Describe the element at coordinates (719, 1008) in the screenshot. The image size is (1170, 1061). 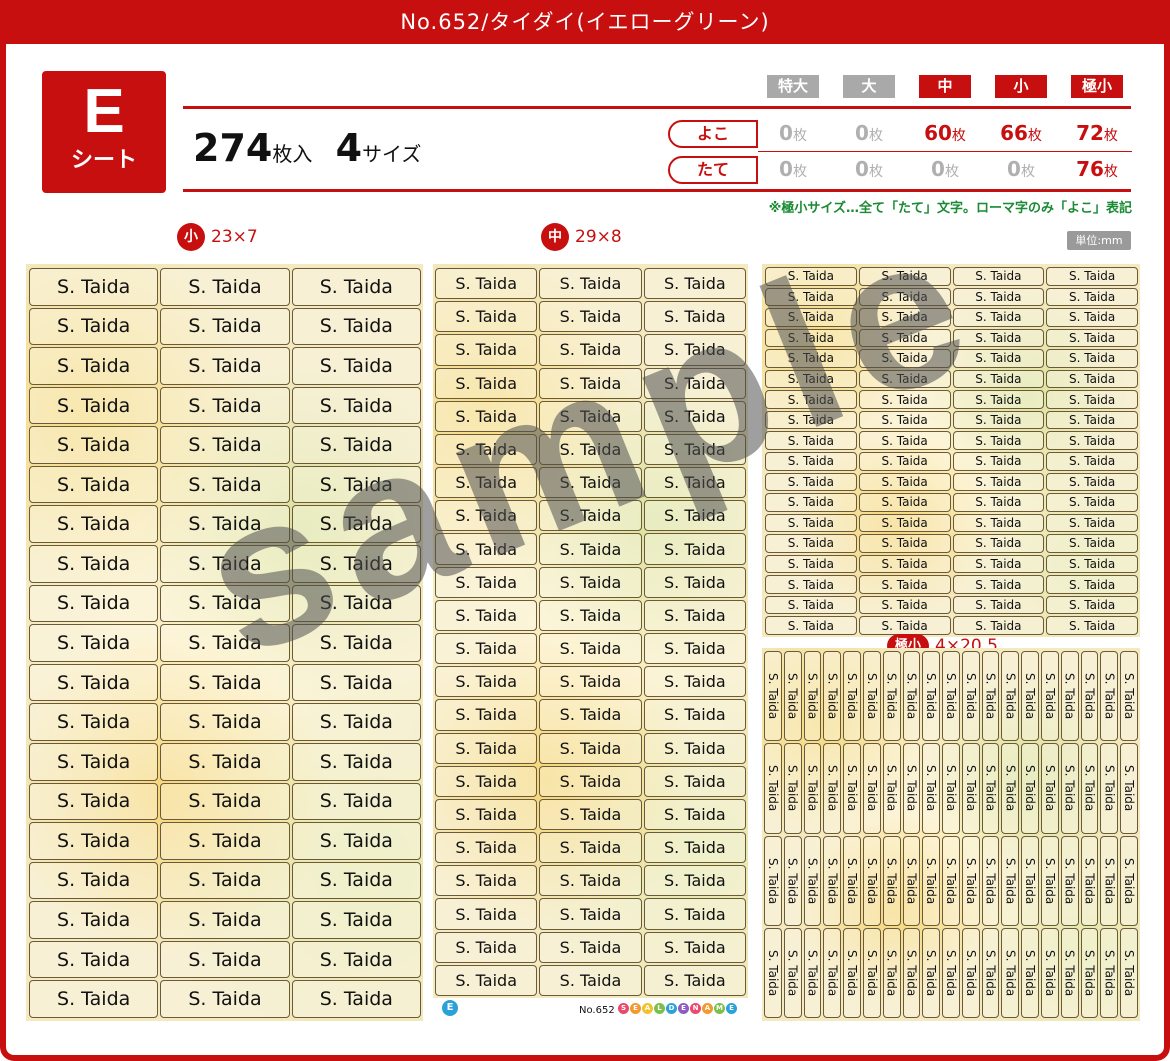
I see `brand-letter: M` at that location.